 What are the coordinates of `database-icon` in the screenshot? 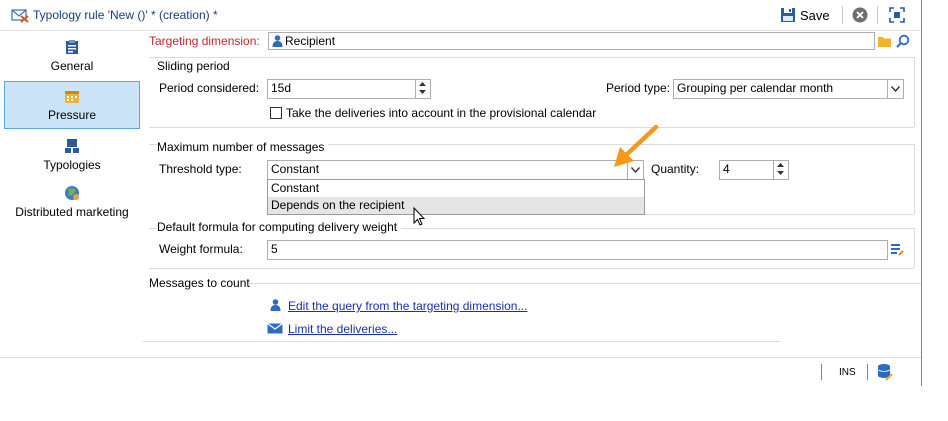 It's located at (885, 372).